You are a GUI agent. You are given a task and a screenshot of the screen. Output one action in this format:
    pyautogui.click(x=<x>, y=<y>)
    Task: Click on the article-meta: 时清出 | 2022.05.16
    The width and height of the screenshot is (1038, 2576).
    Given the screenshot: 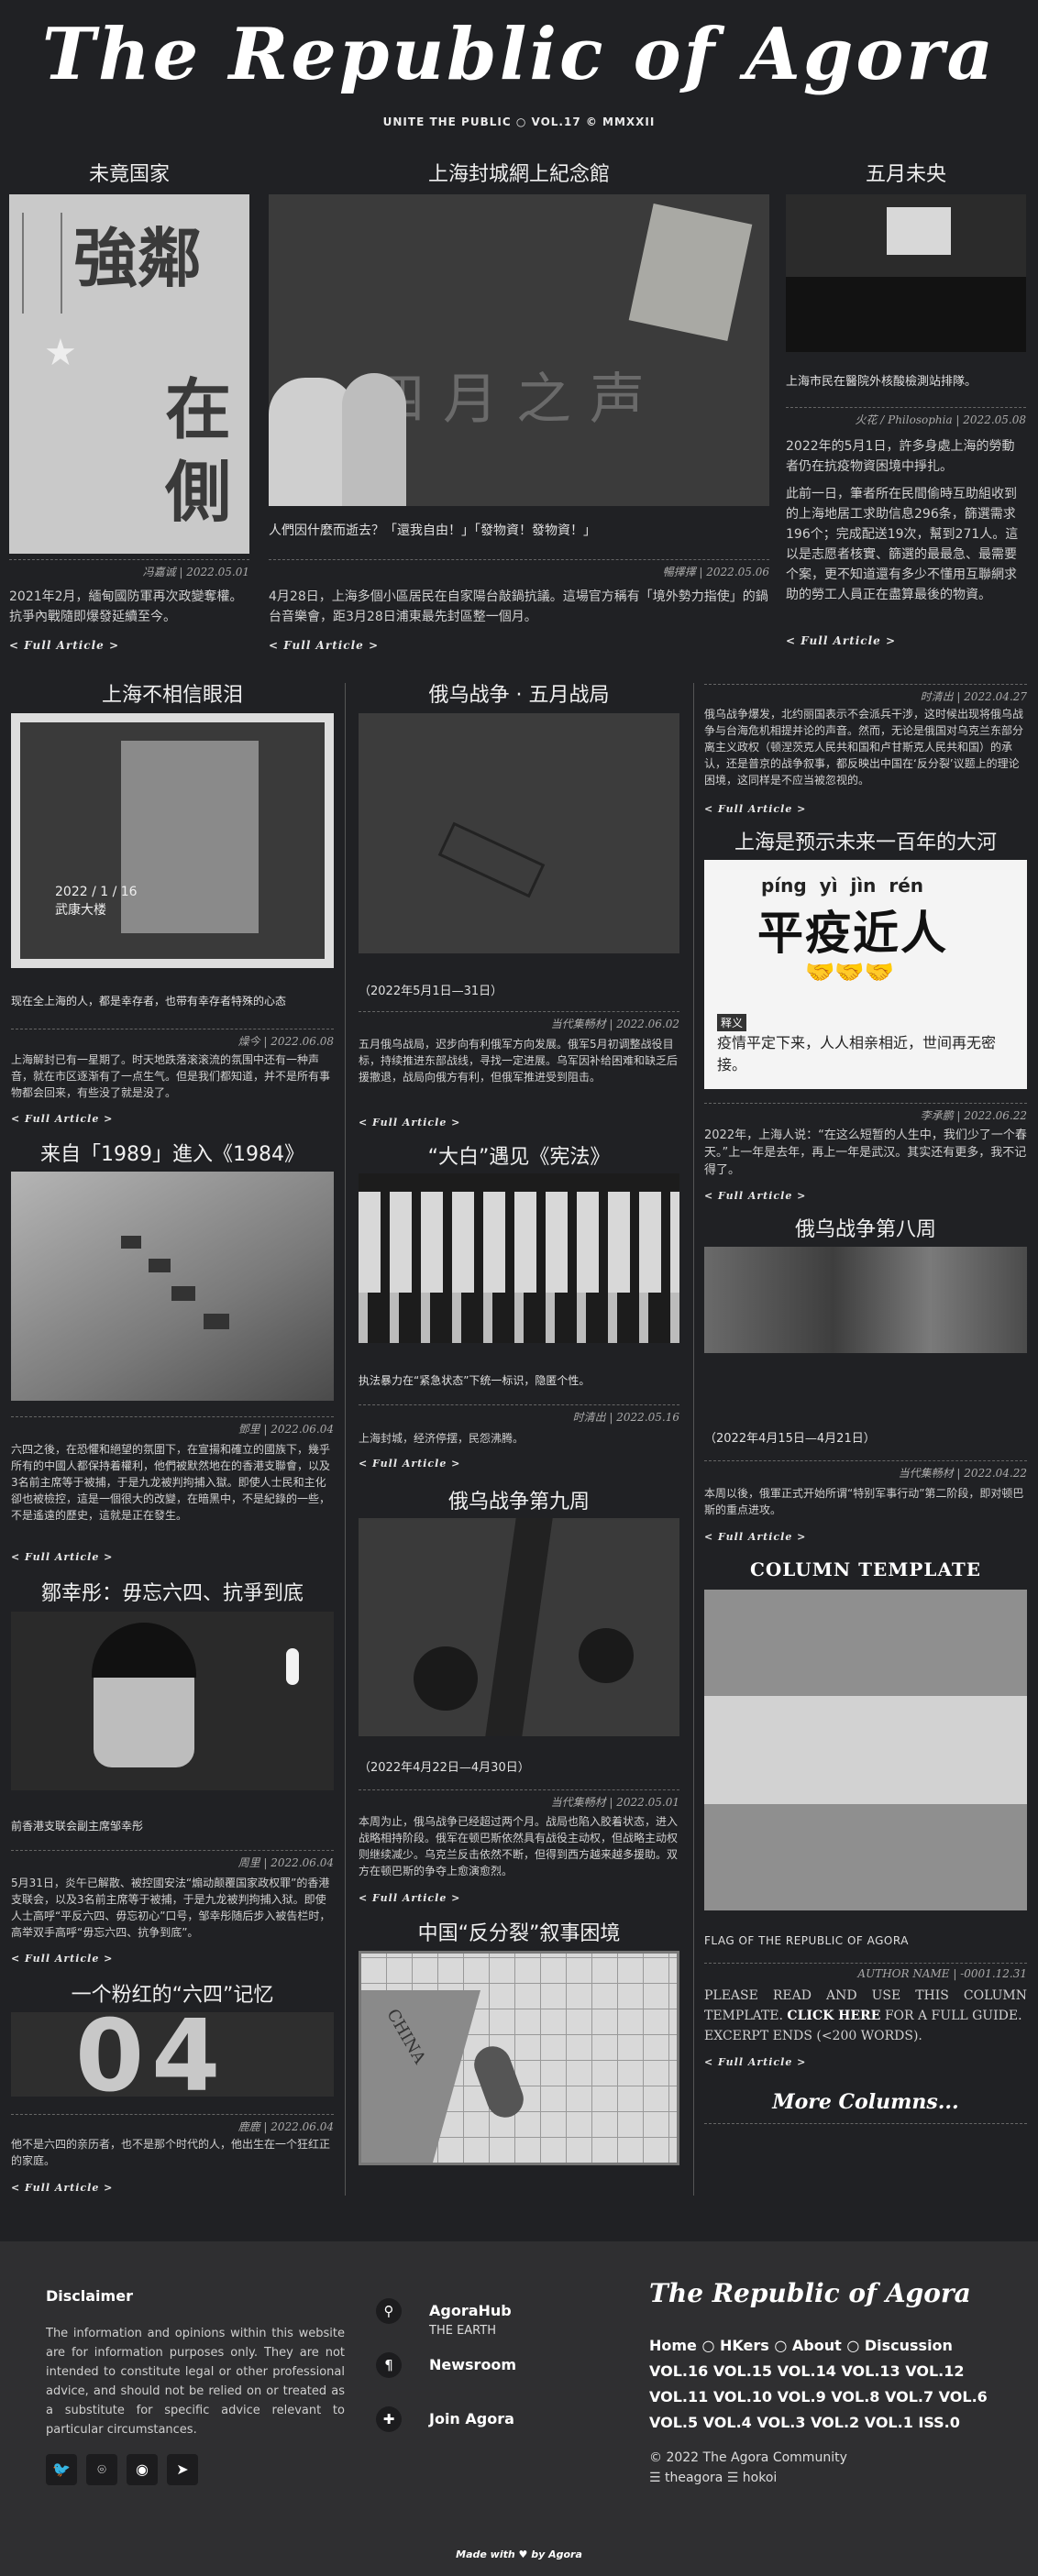 What is the action you would take?
    pyautogui.click(x=519, y=1414)
    